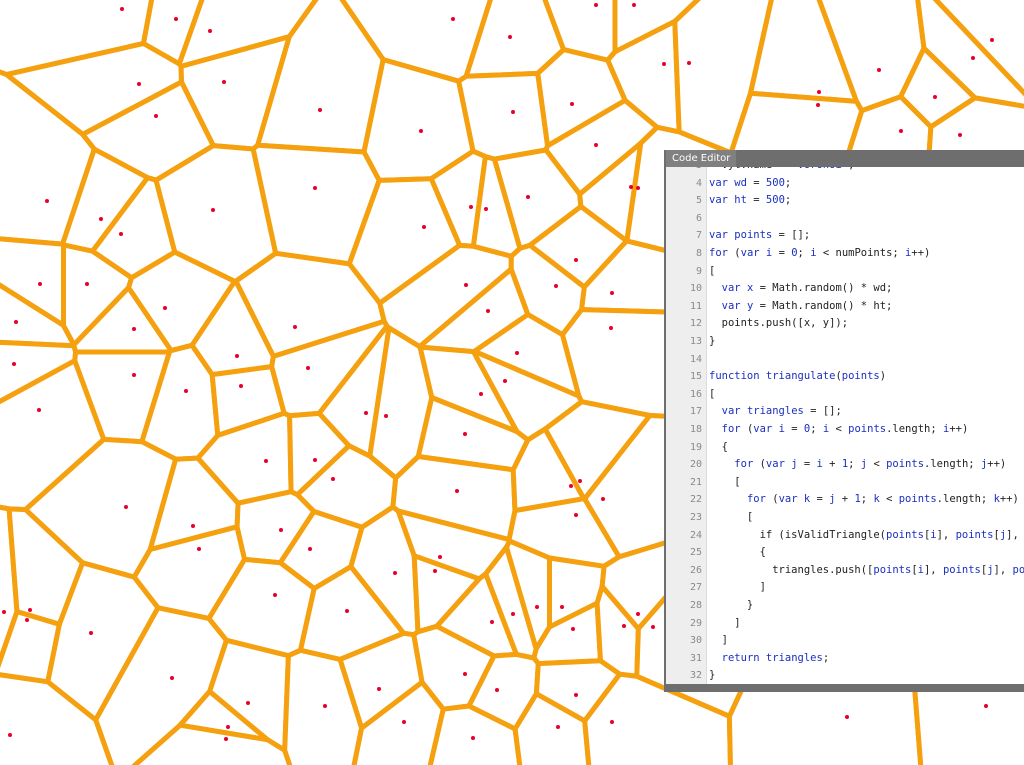 Image resolution: width=1024 pixels, height=765 pixels. Describe the element at coordinates (695, 482) in the screenshot. I see `line-number: 21` at that location.